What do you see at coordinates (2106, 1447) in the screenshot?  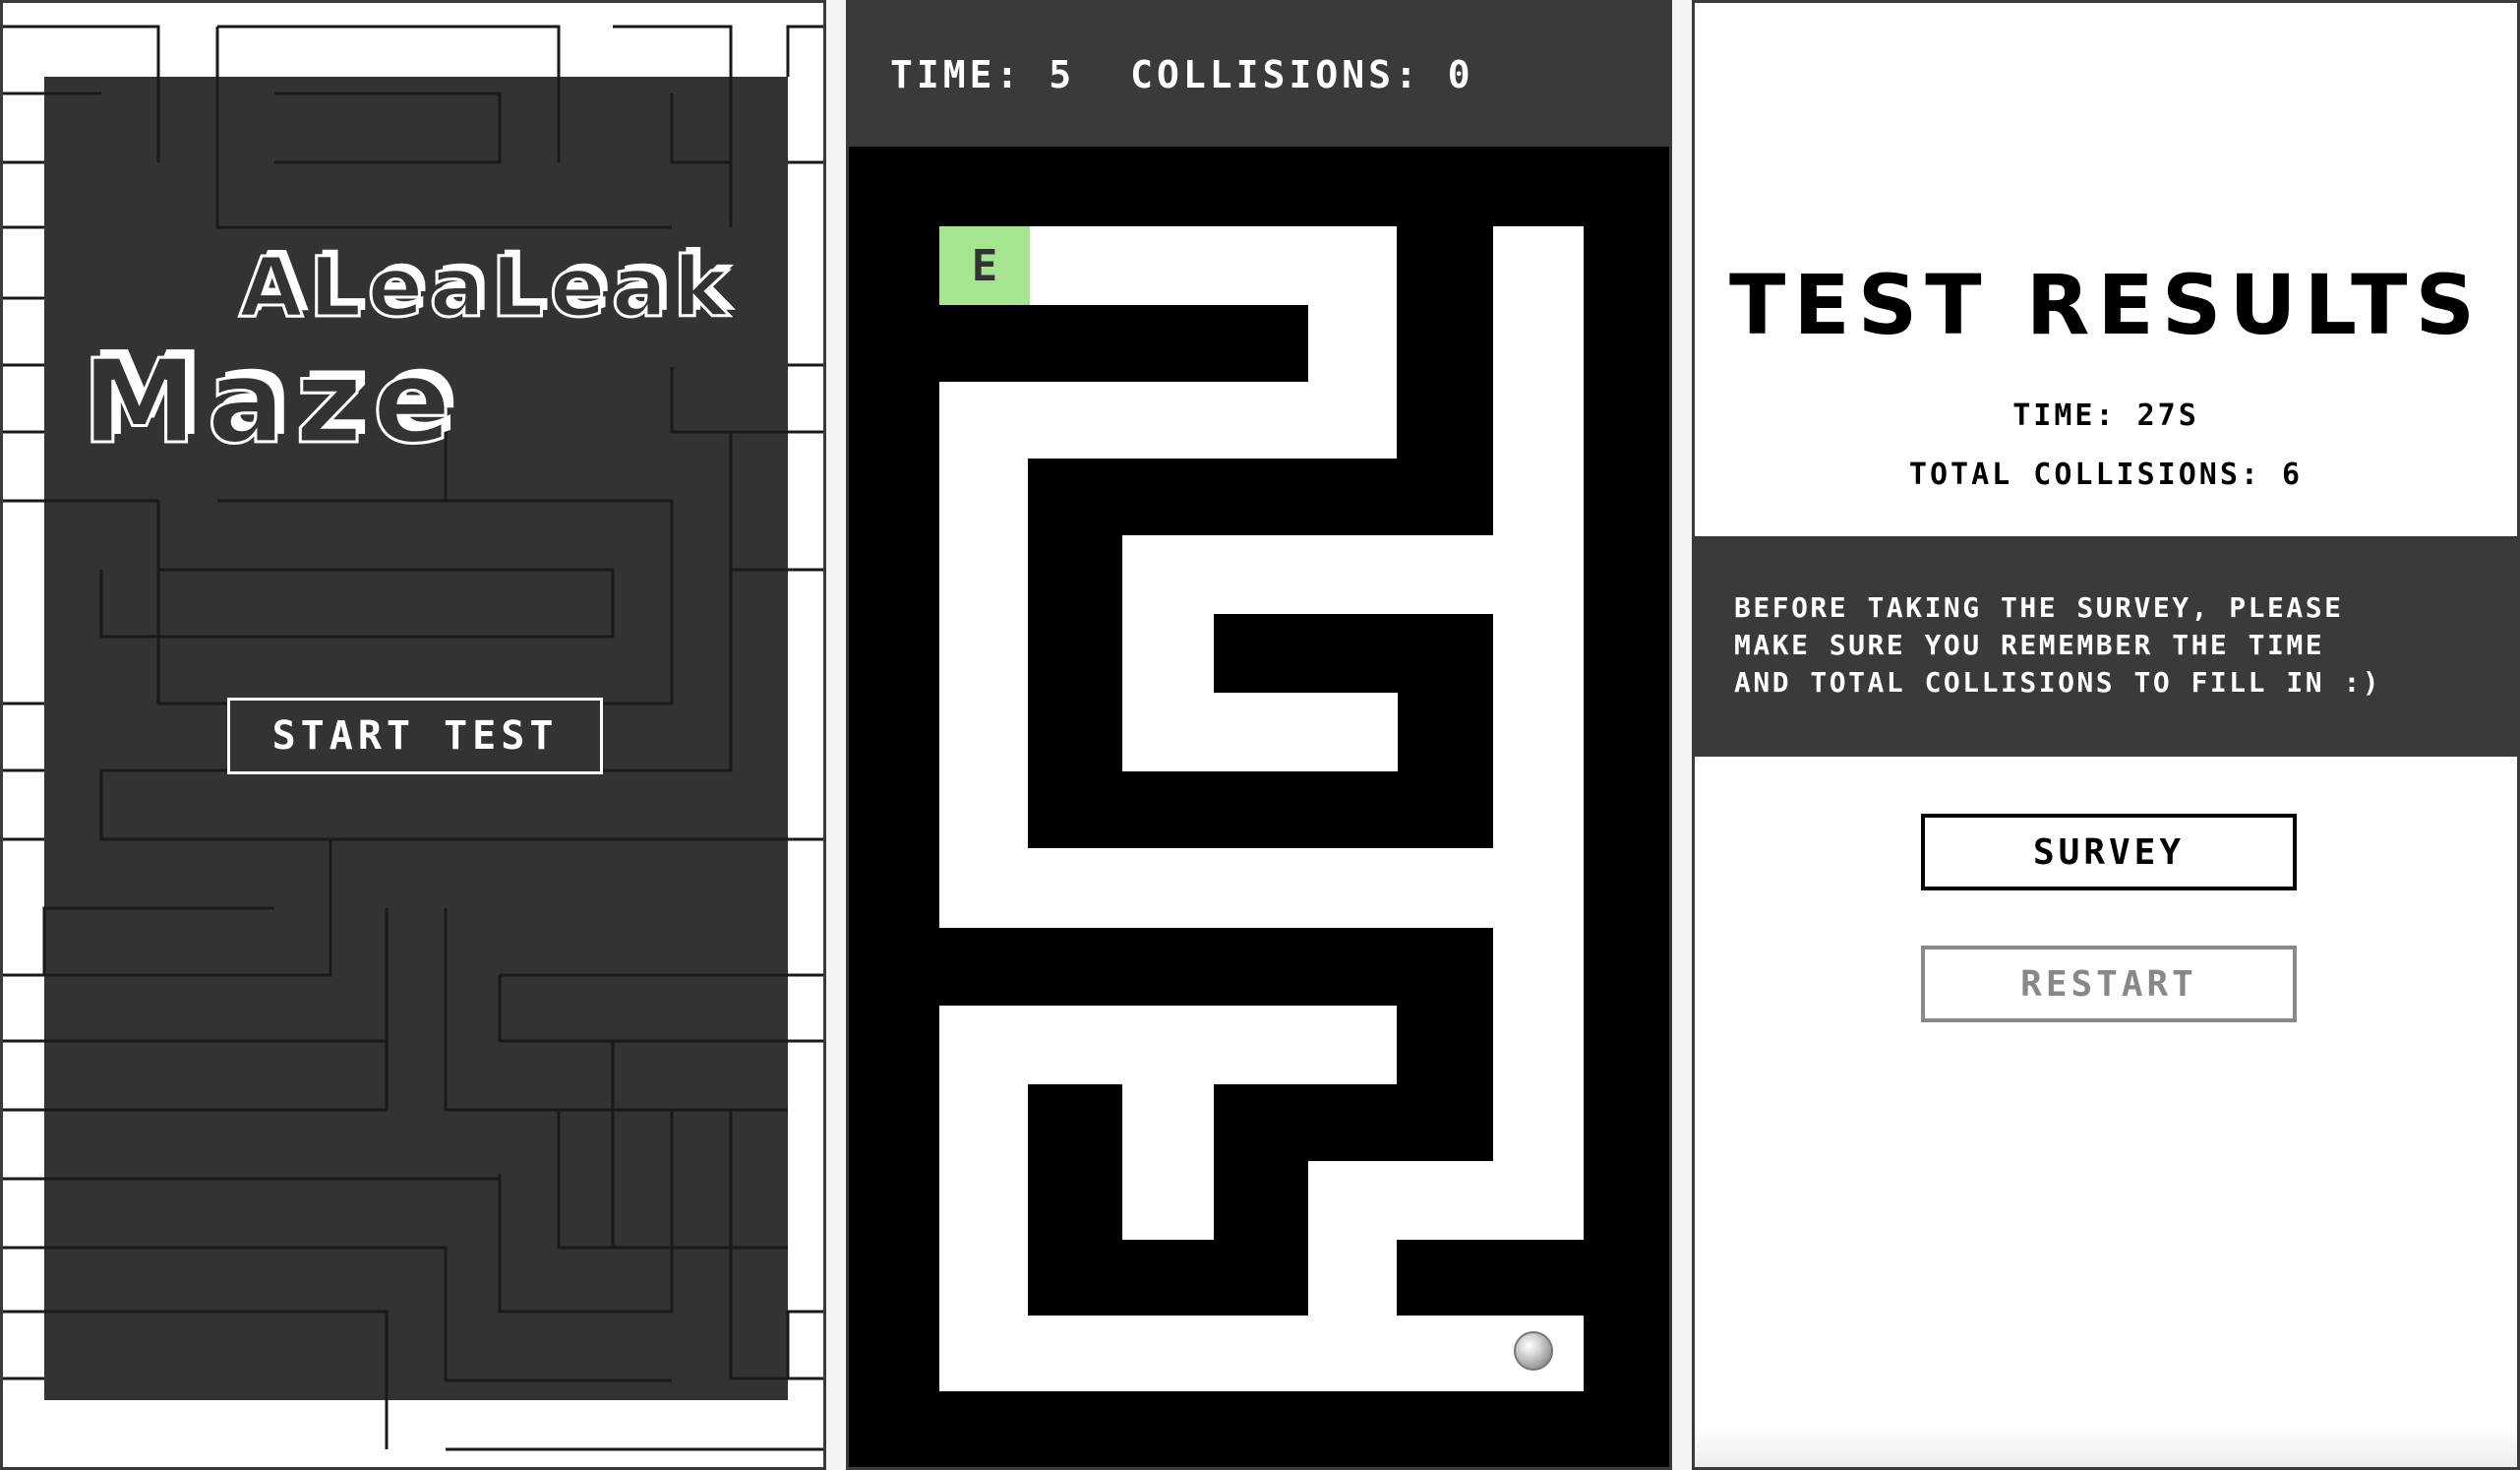 I see `bottom-fade` at bounding box center [2106, 1447].